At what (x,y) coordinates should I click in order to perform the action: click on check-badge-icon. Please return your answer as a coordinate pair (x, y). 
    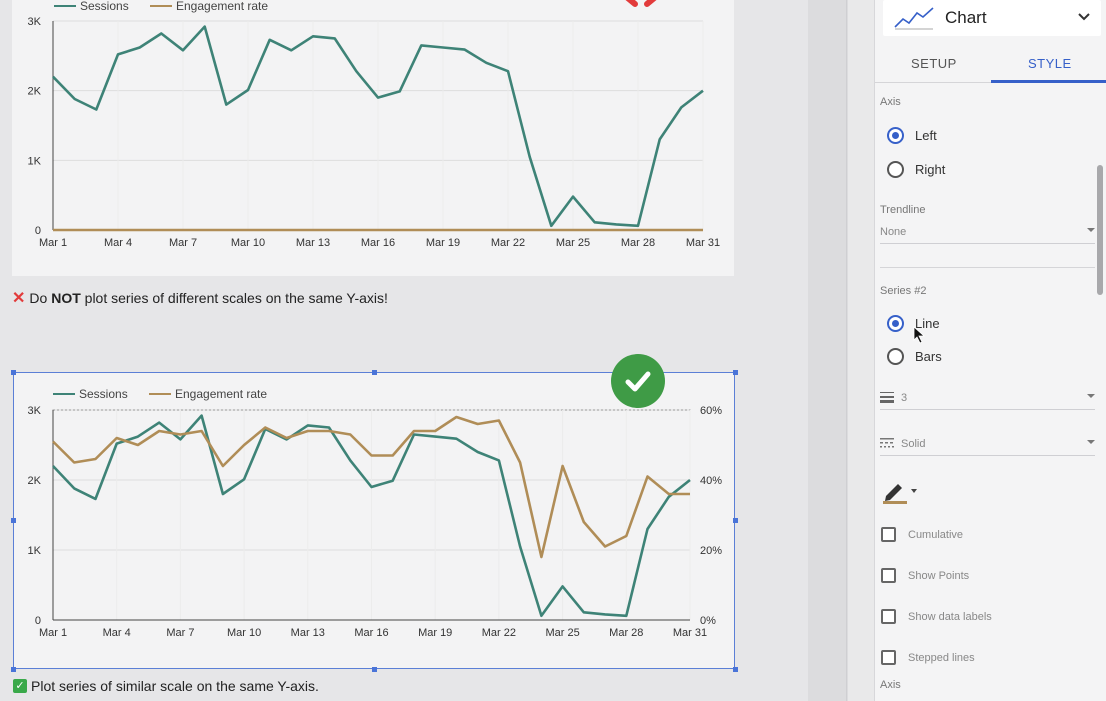
    Looking at the image, I should click on (638, 381).